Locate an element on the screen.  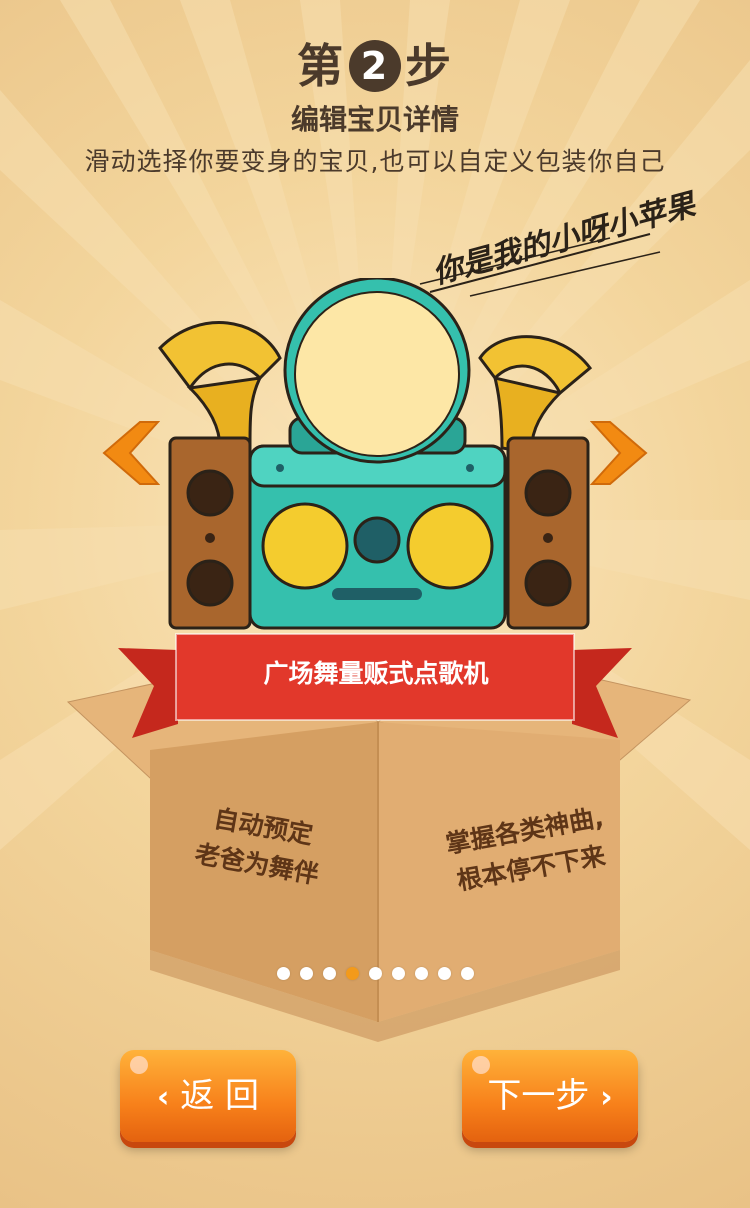
chevron-left-icon: ‹ is located at coordinates (163, 1097).